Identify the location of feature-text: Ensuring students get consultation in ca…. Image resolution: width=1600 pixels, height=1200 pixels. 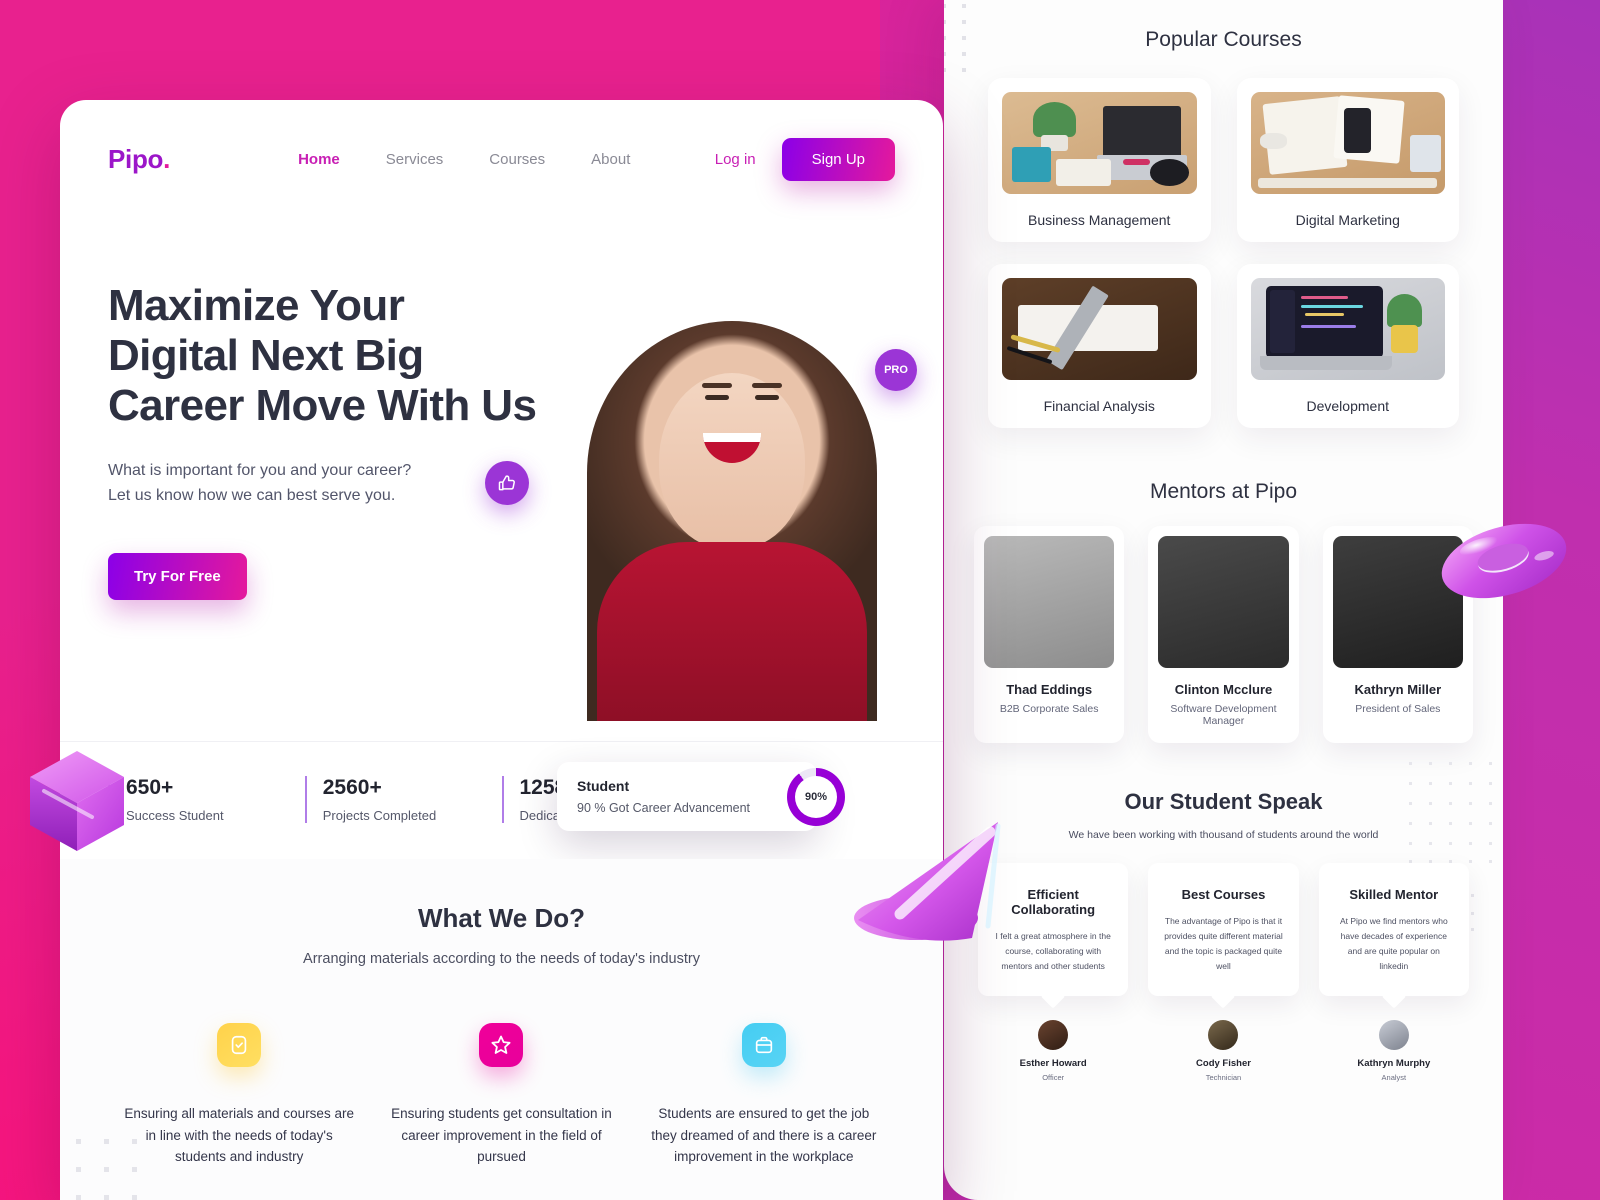
(501, 1135).